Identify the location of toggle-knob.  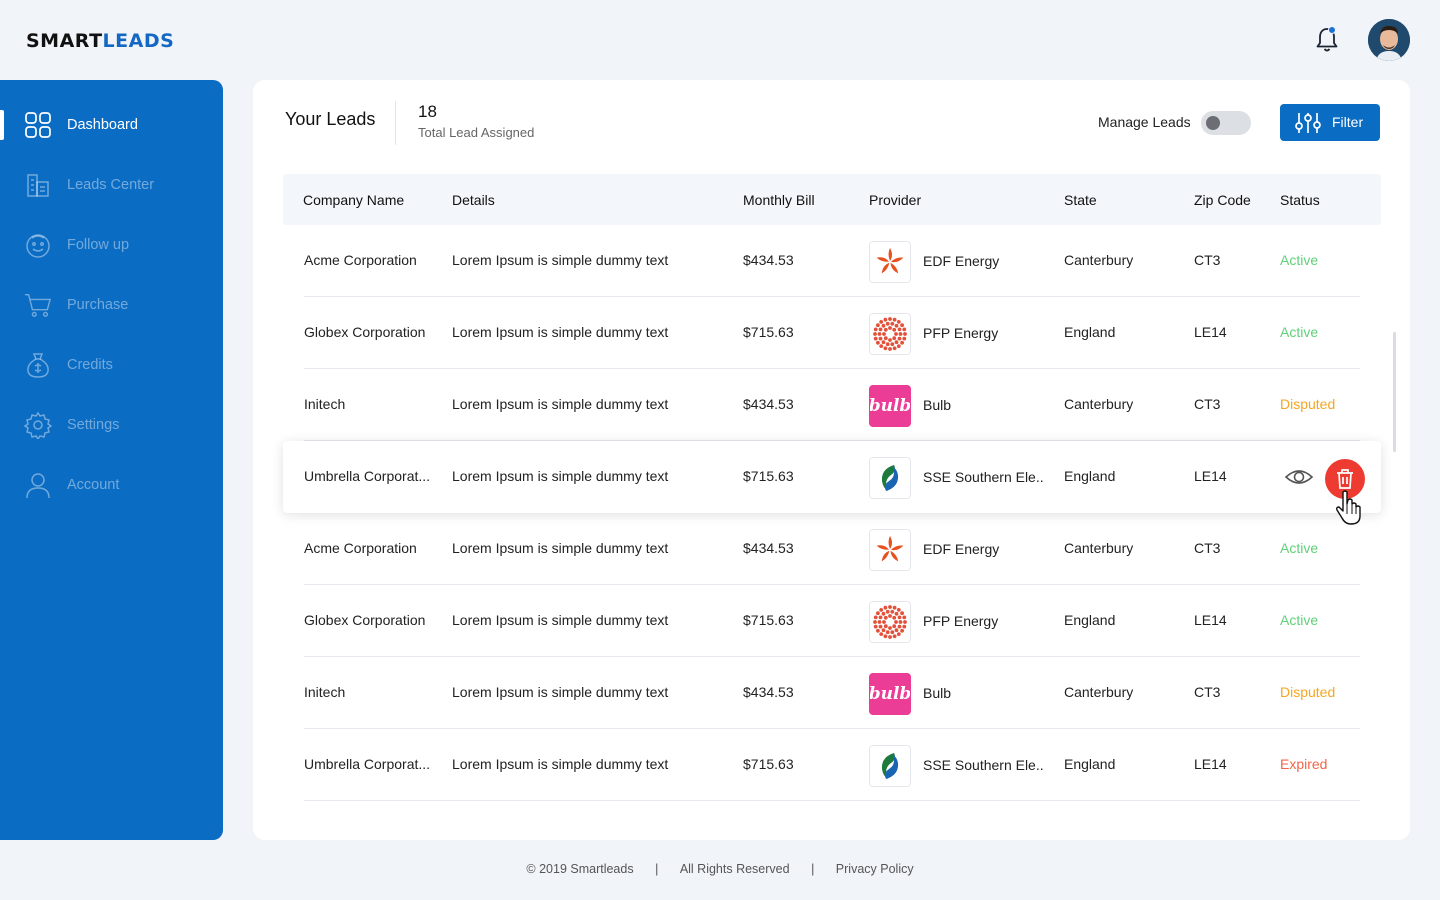
(1213, 123).